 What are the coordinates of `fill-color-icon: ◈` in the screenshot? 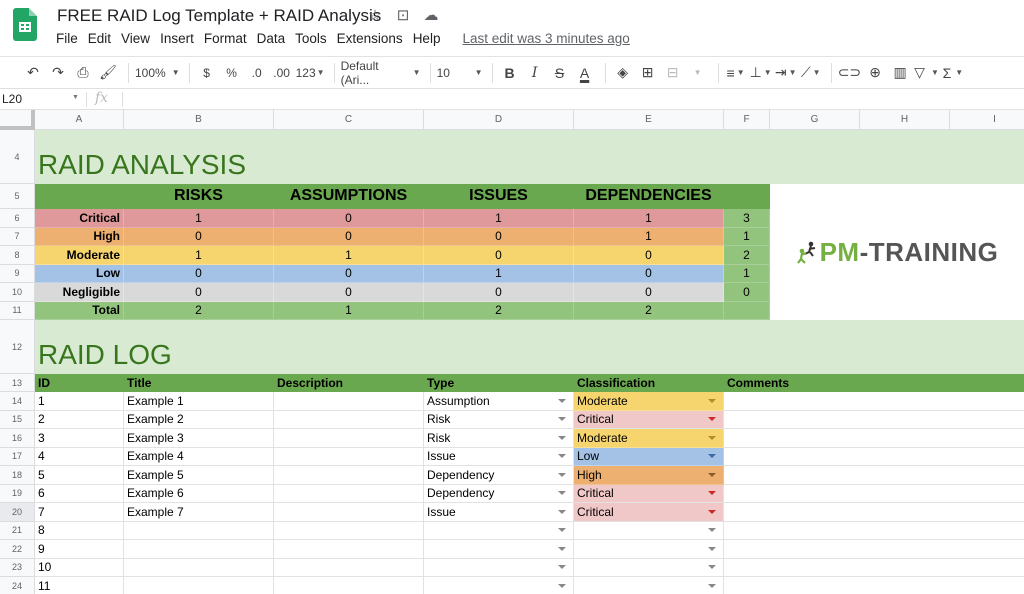 It's located at (623, 73).